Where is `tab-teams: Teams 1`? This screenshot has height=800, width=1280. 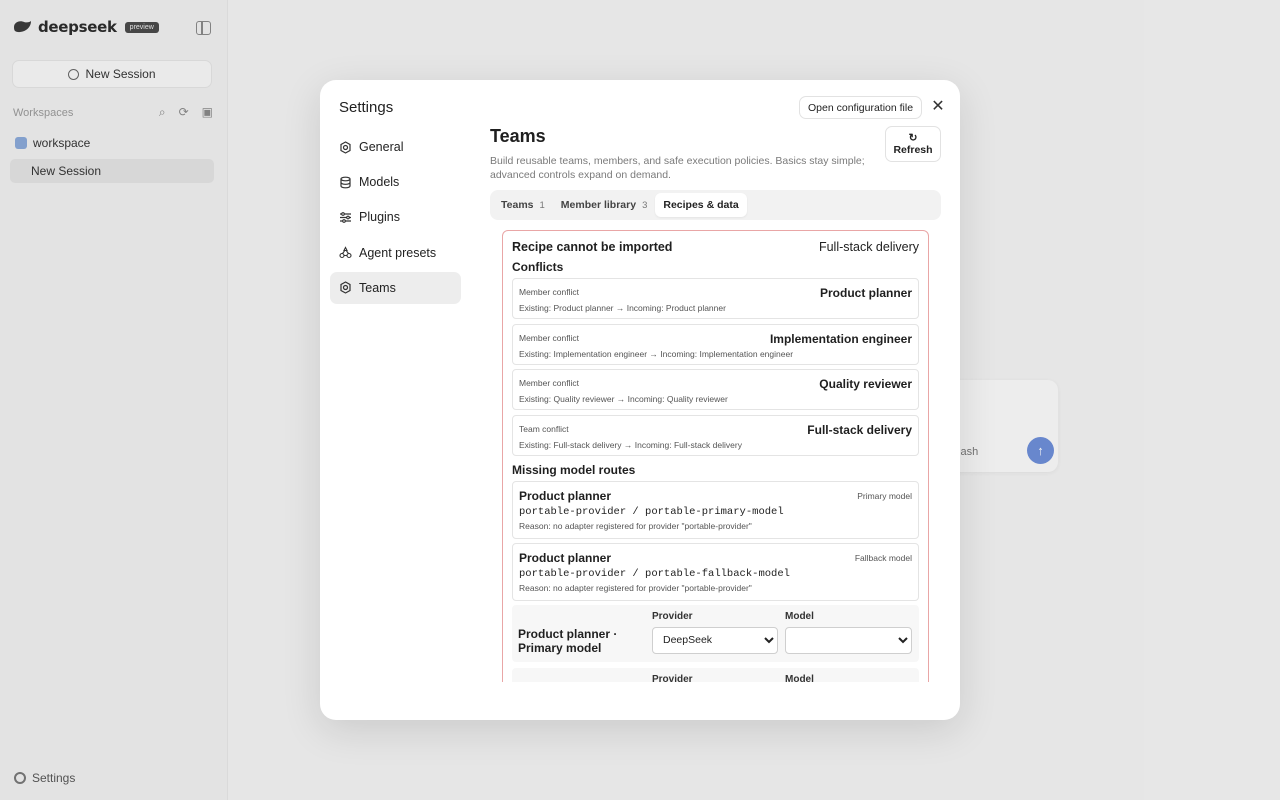 tab-teams: Teams 1 is located at coordinates (523, 205).